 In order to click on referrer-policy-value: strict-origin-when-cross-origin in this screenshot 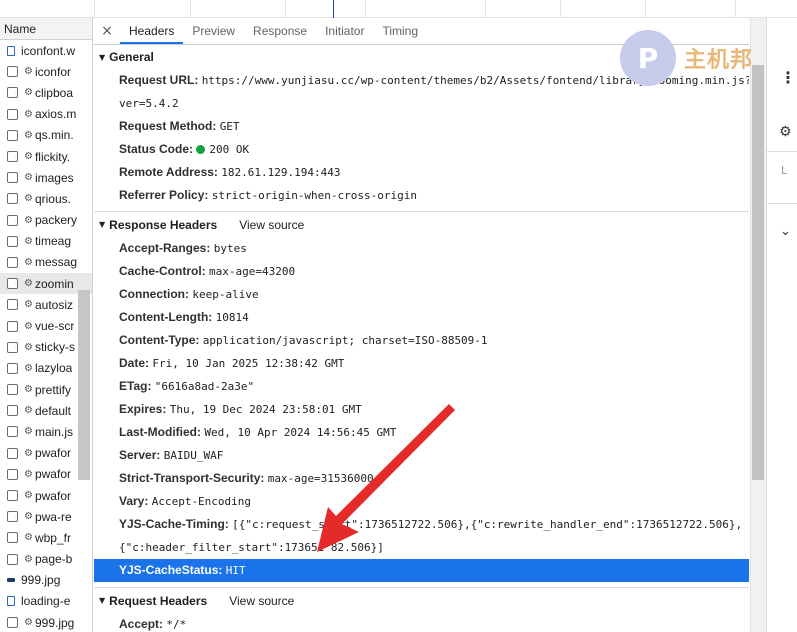, I will do `click(314, 195)`.